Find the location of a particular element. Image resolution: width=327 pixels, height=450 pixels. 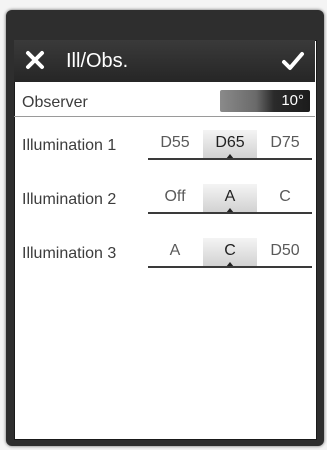

illumination-2-option-a-label: A is located at coordinates (230, 196).